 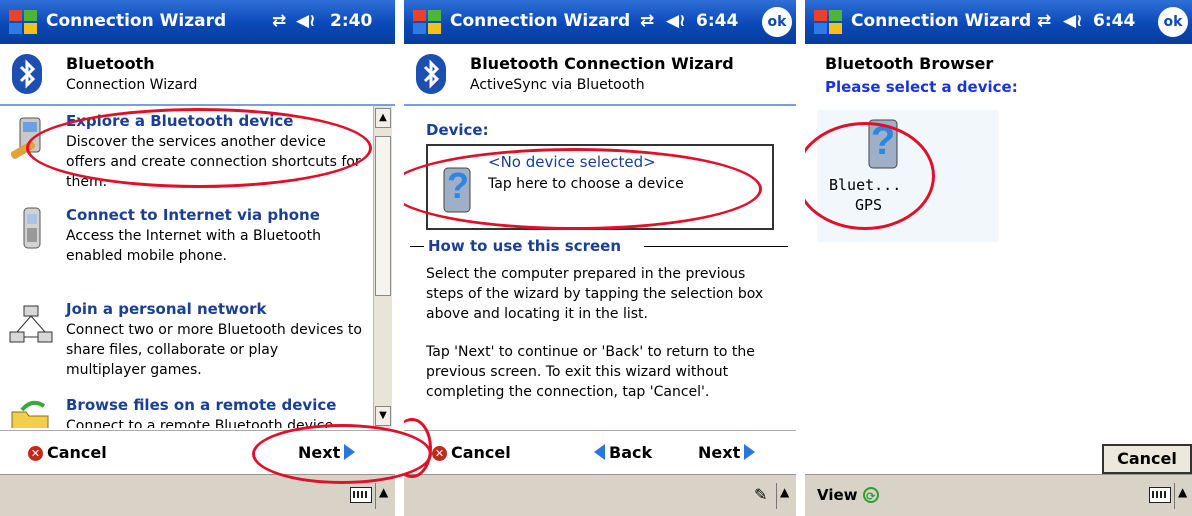 I want to click on wizard-button-bar: ✕ Cancel Back Next, so click(x=600, y=452).